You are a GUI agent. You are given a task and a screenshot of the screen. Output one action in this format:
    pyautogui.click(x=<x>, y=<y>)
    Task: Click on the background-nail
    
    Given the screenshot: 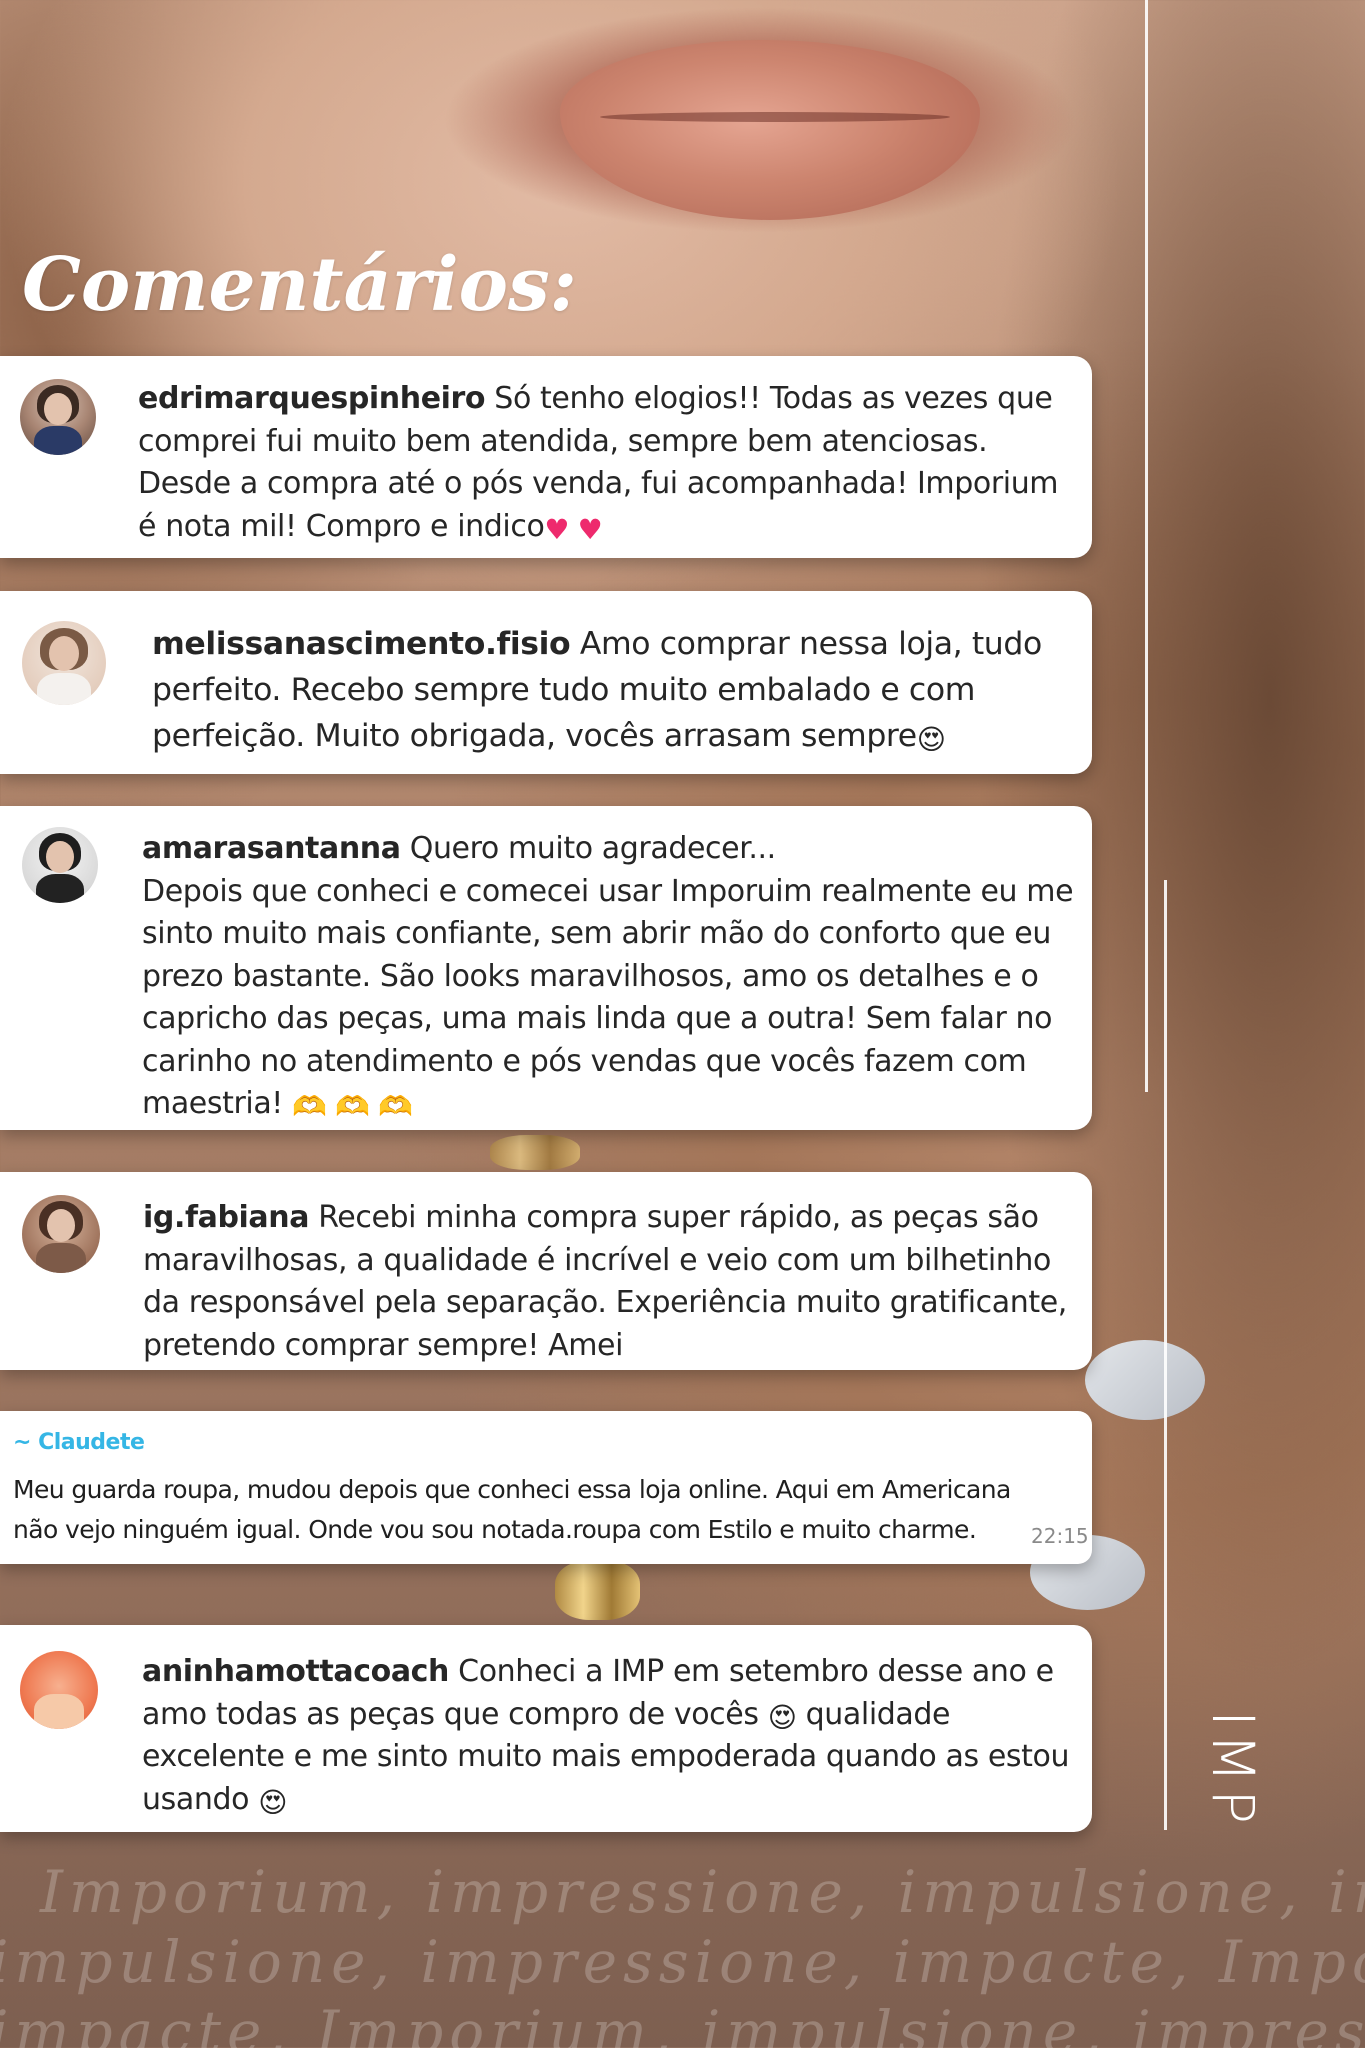 What is the action you would take?
    pyautogui.click(x=1145, y=1380)
    